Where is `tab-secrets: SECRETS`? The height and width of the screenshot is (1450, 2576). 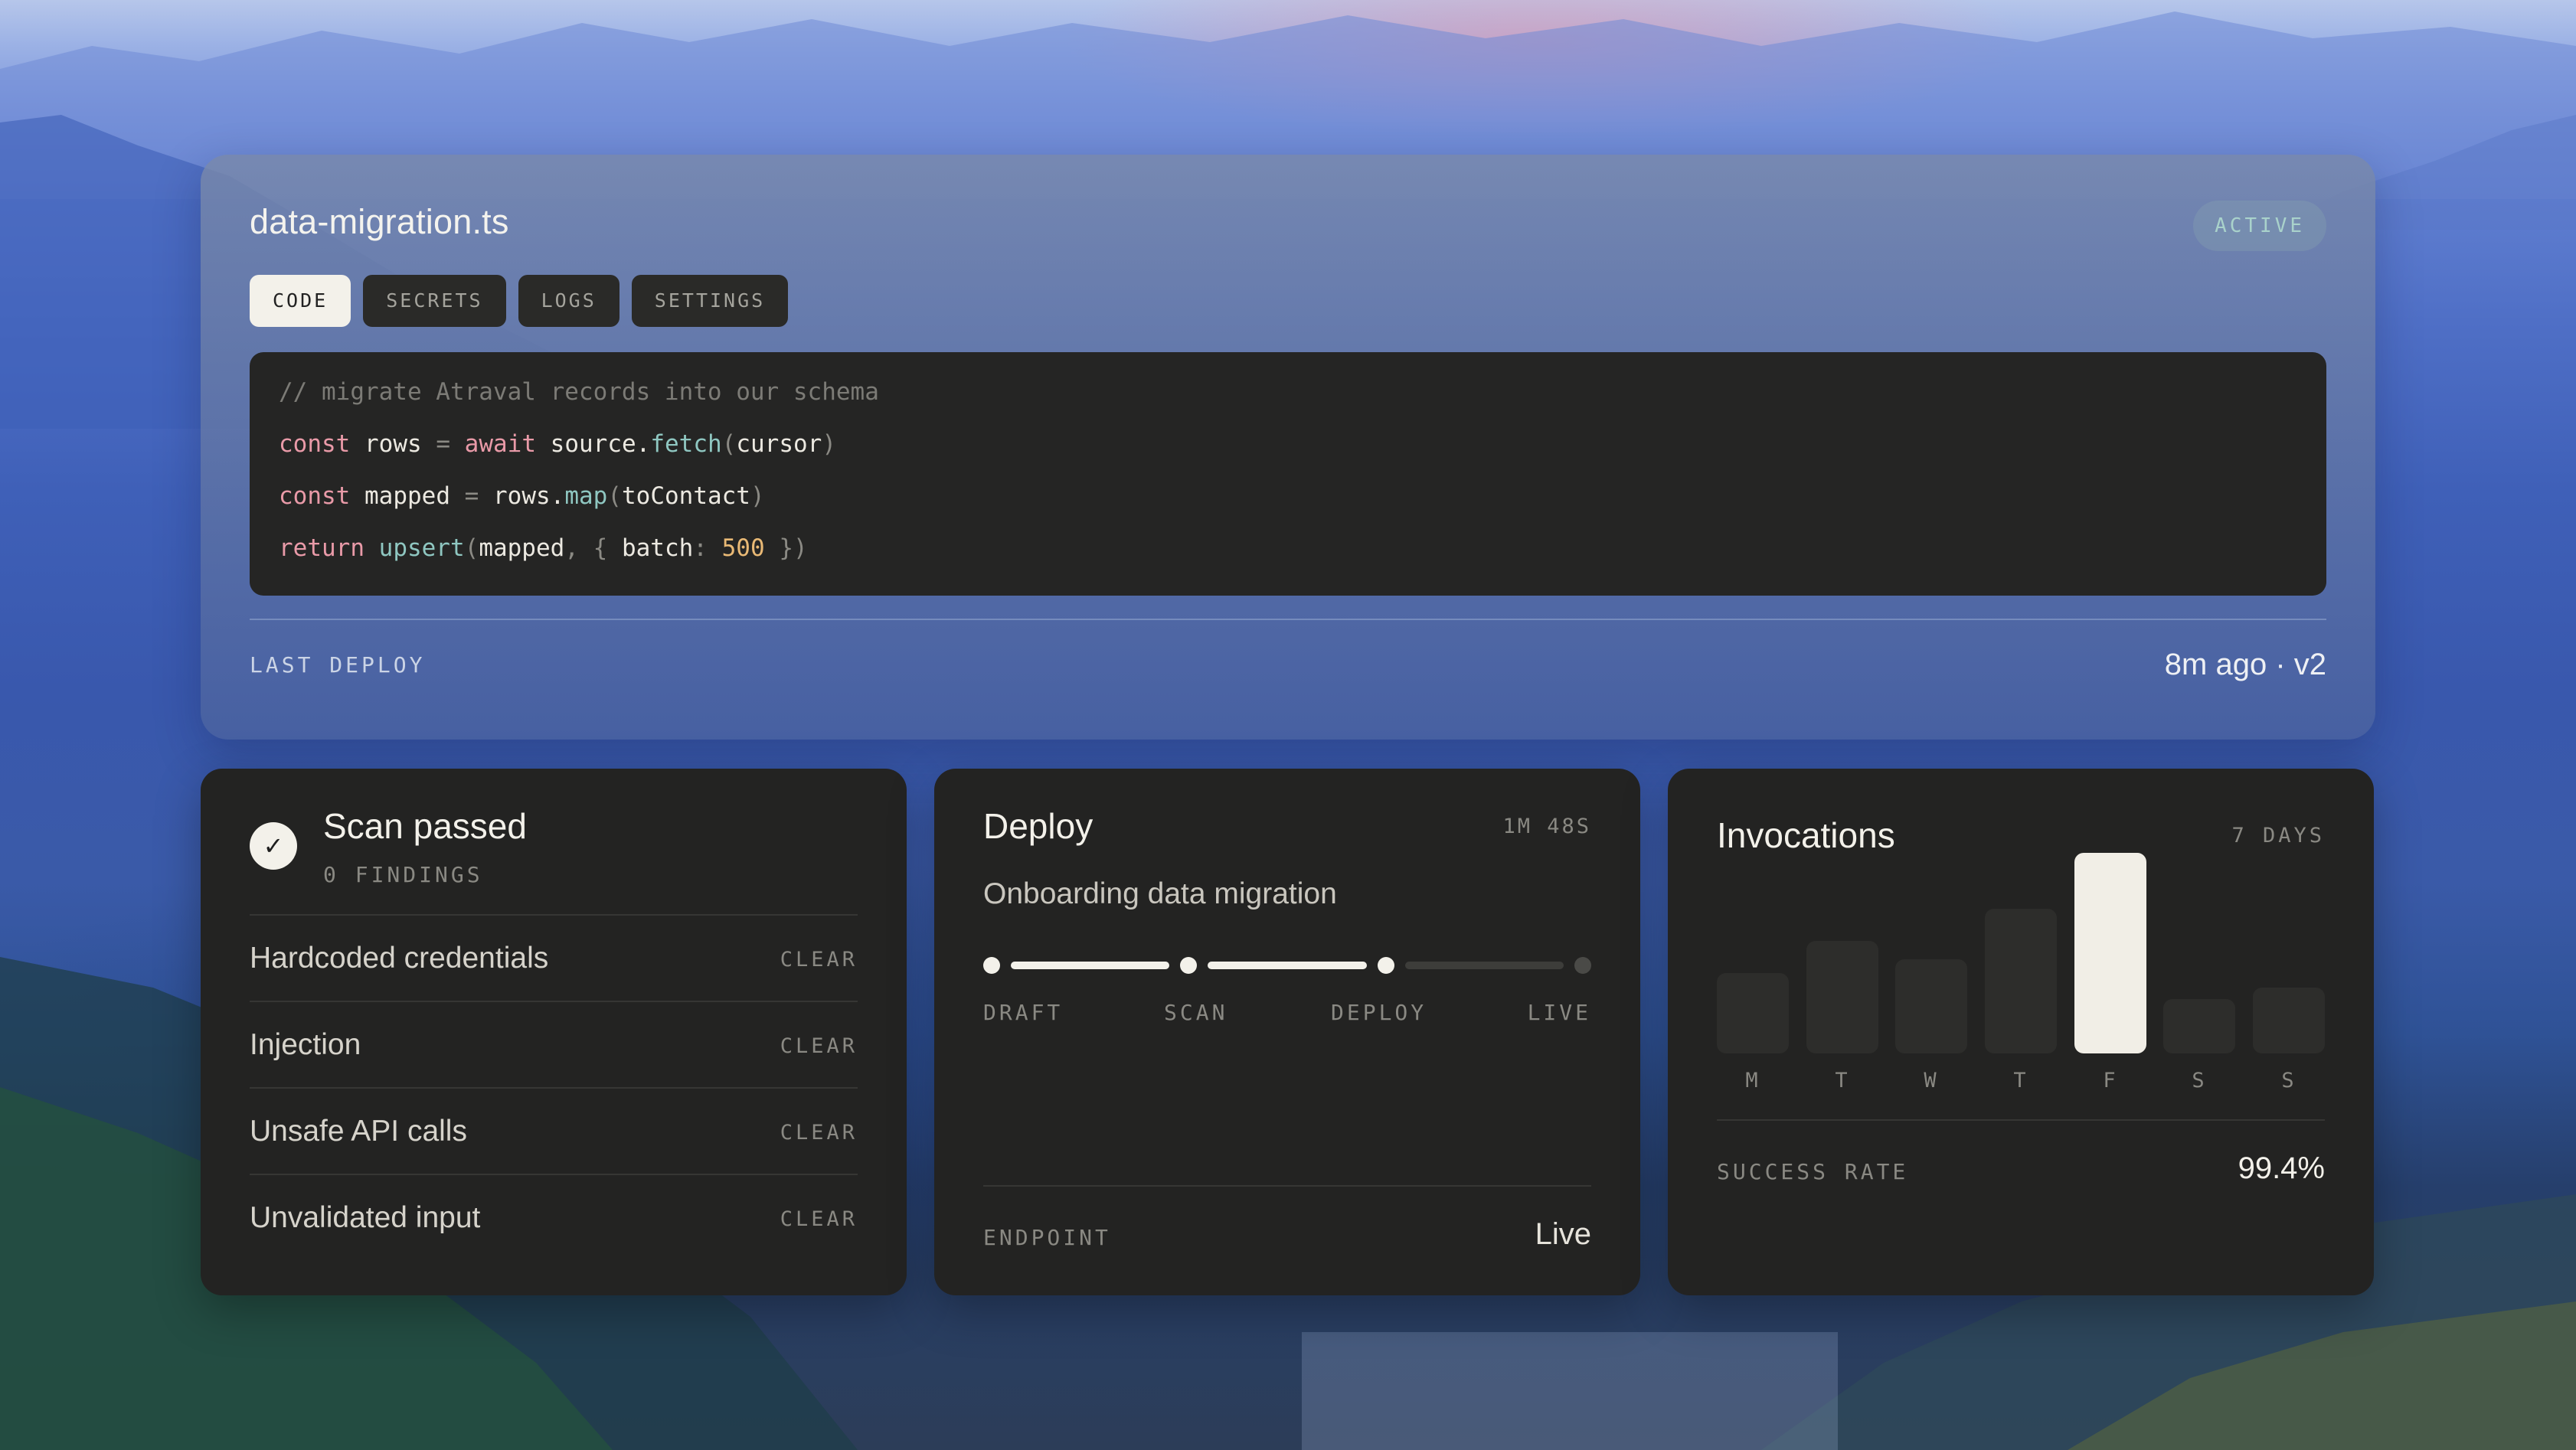
tab-secrets: SECRETS is located at coordinates (434, 301).